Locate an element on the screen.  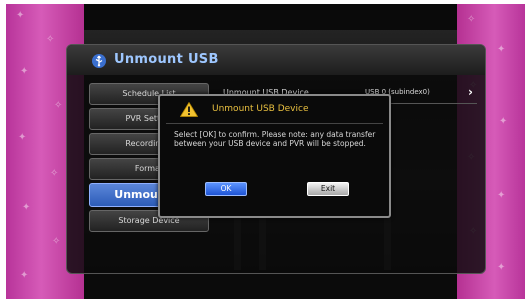
usb-icon is located at coordinates (99, 61).